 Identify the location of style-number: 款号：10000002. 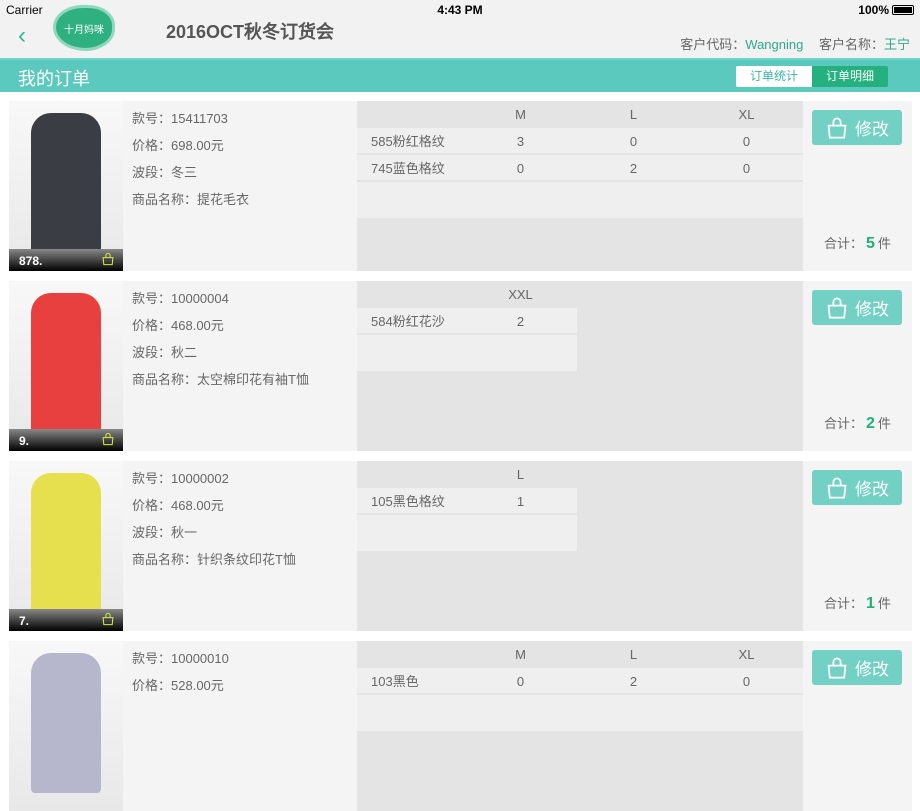
(180, 478).